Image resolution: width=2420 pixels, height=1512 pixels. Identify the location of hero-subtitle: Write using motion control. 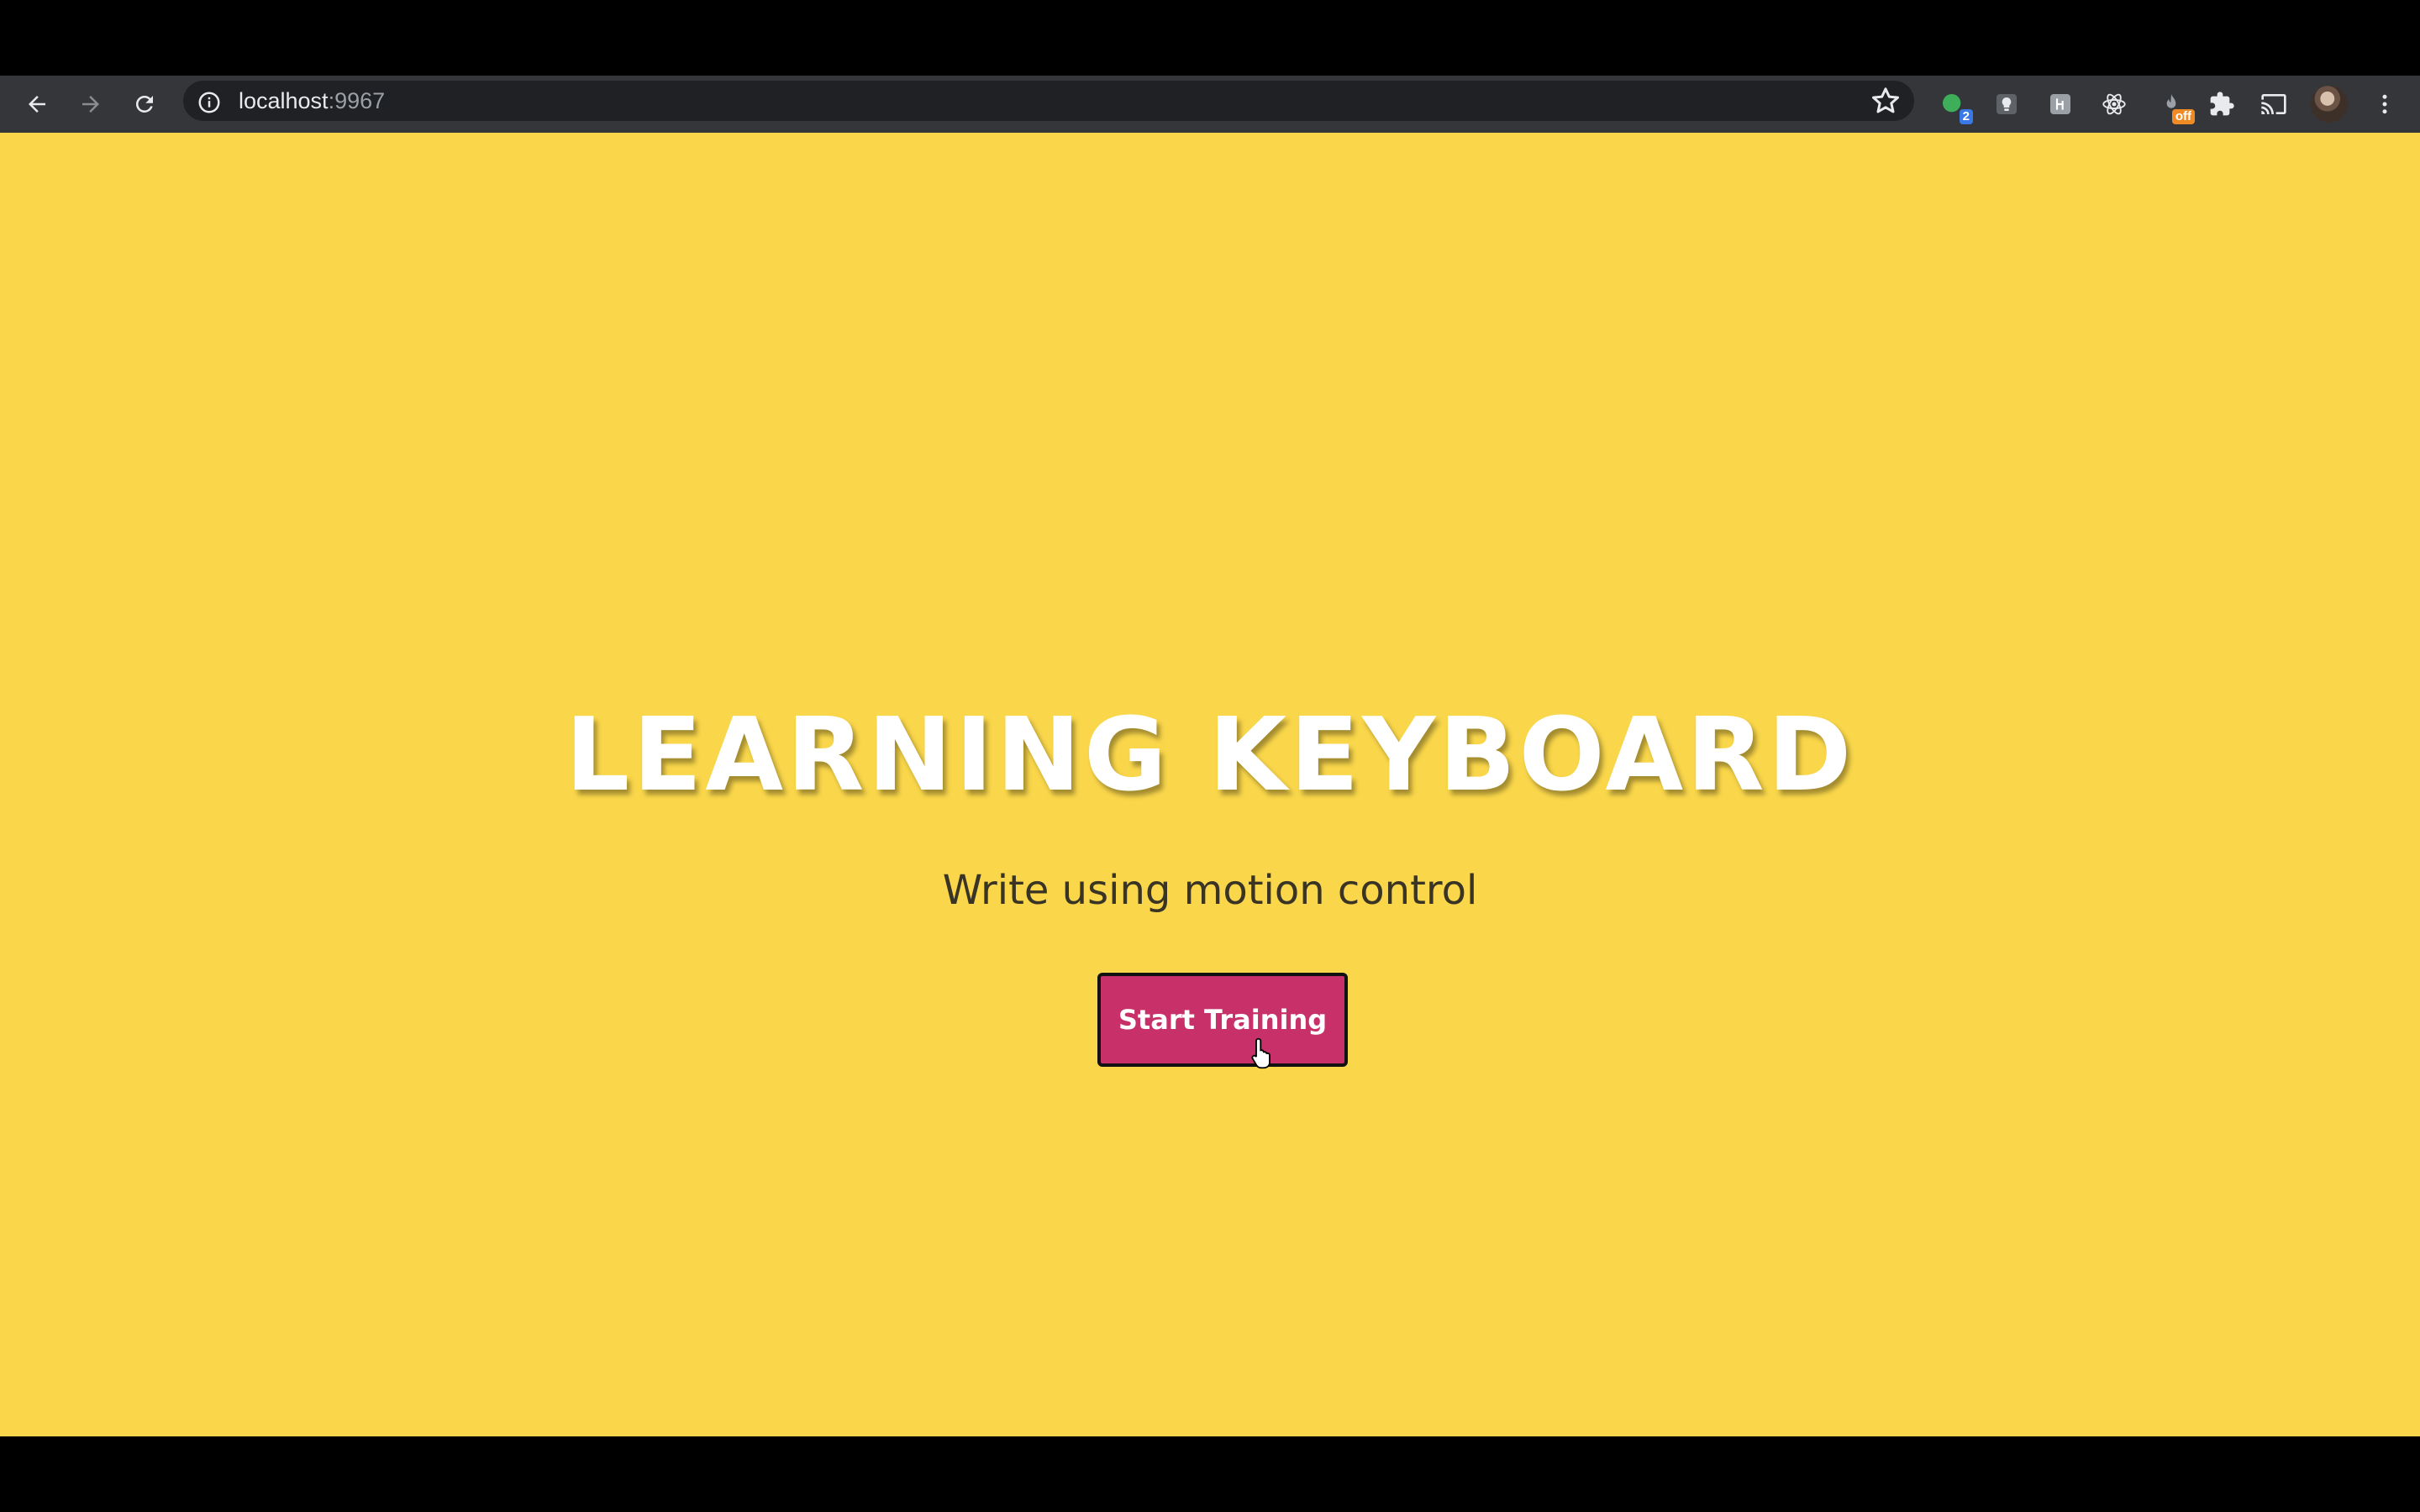
(1210, 890).